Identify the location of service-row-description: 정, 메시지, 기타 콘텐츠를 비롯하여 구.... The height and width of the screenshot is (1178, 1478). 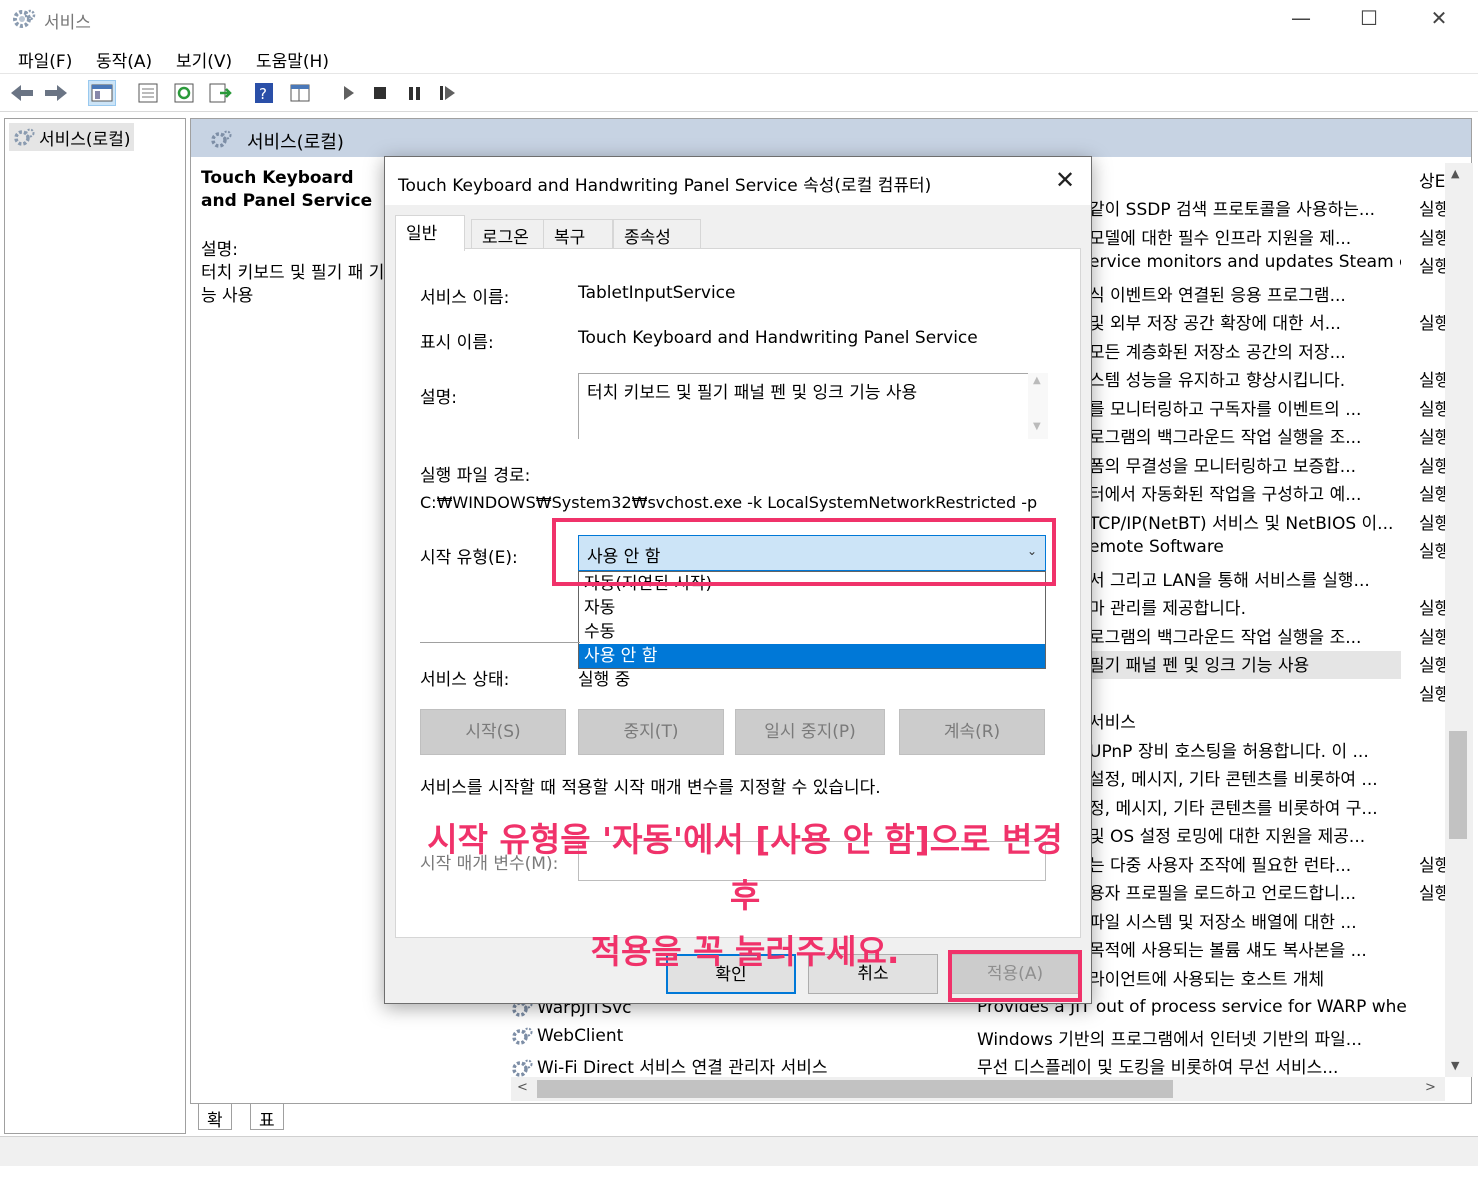
(1245, 808).